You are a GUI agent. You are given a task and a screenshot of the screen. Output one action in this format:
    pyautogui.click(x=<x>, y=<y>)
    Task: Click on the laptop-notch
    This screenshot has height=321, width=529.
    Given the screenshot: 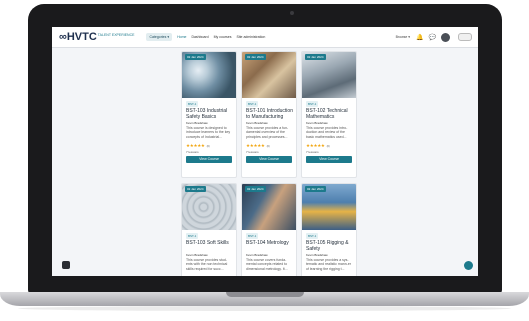 What is the action you would take?
    pyautogui.click(x=265, y=294)
    